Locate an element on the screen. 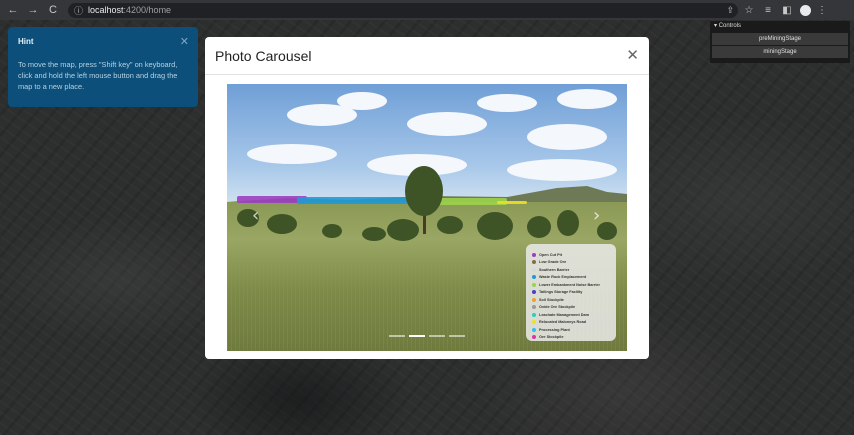  legend-item: Southern Barrier is located at coordinates (571, 270).